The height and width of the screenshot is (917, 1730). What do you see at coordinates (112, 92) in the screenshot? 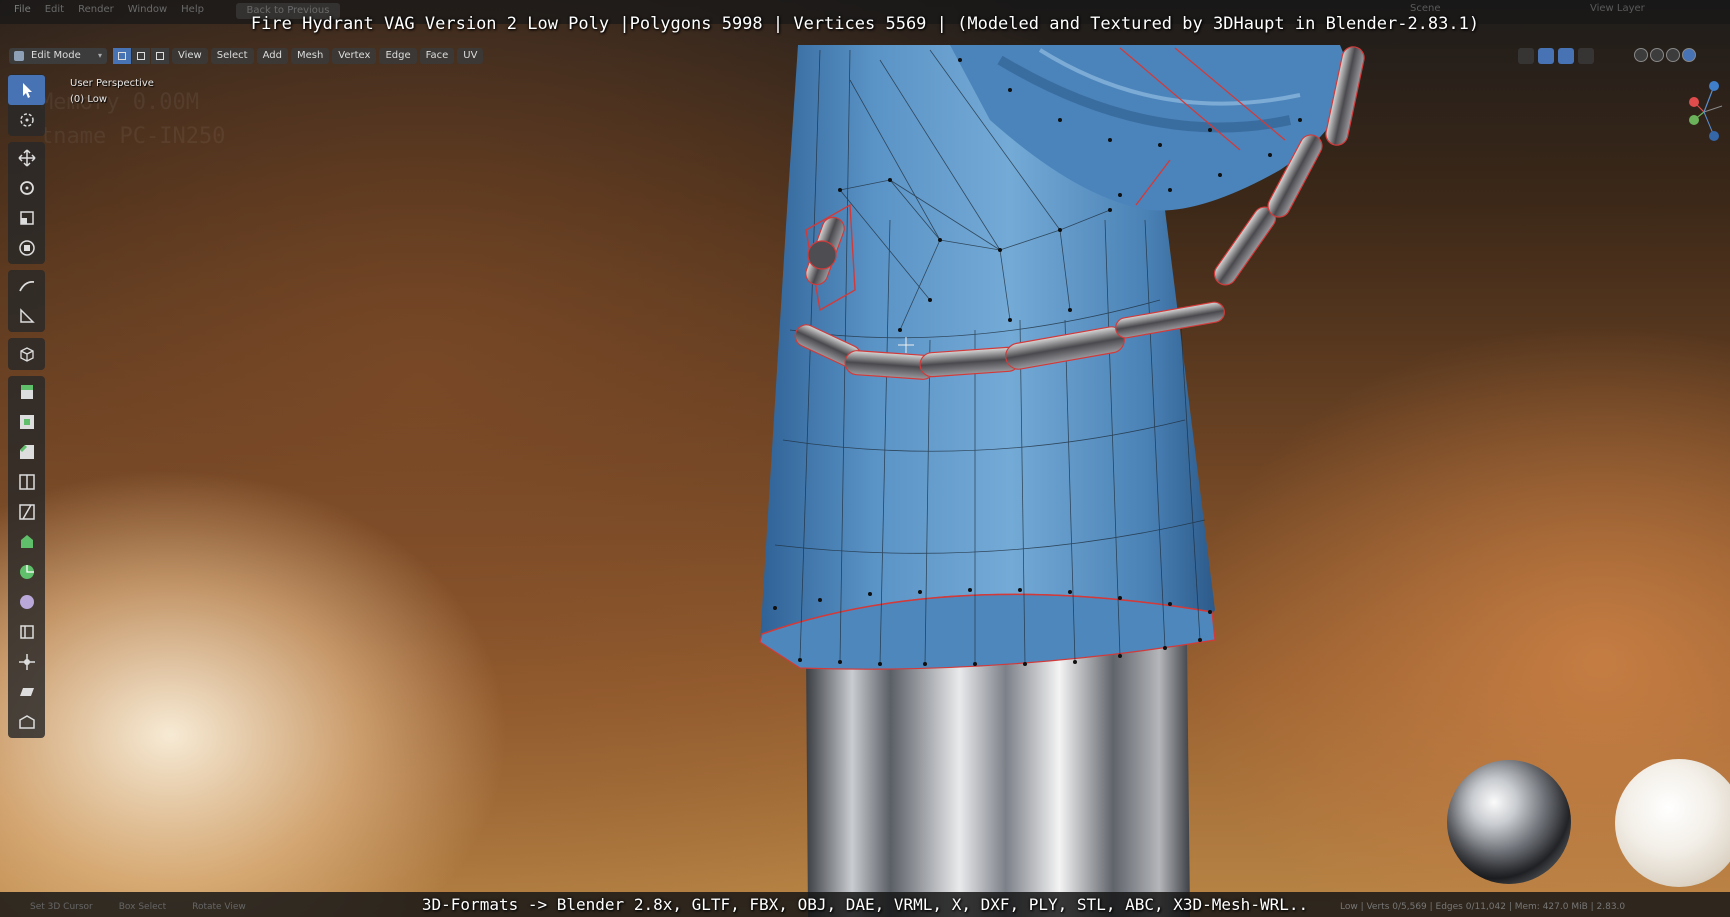
I see `viewport-info: User Perspective (0) Low` at bounding box center [112, 92].